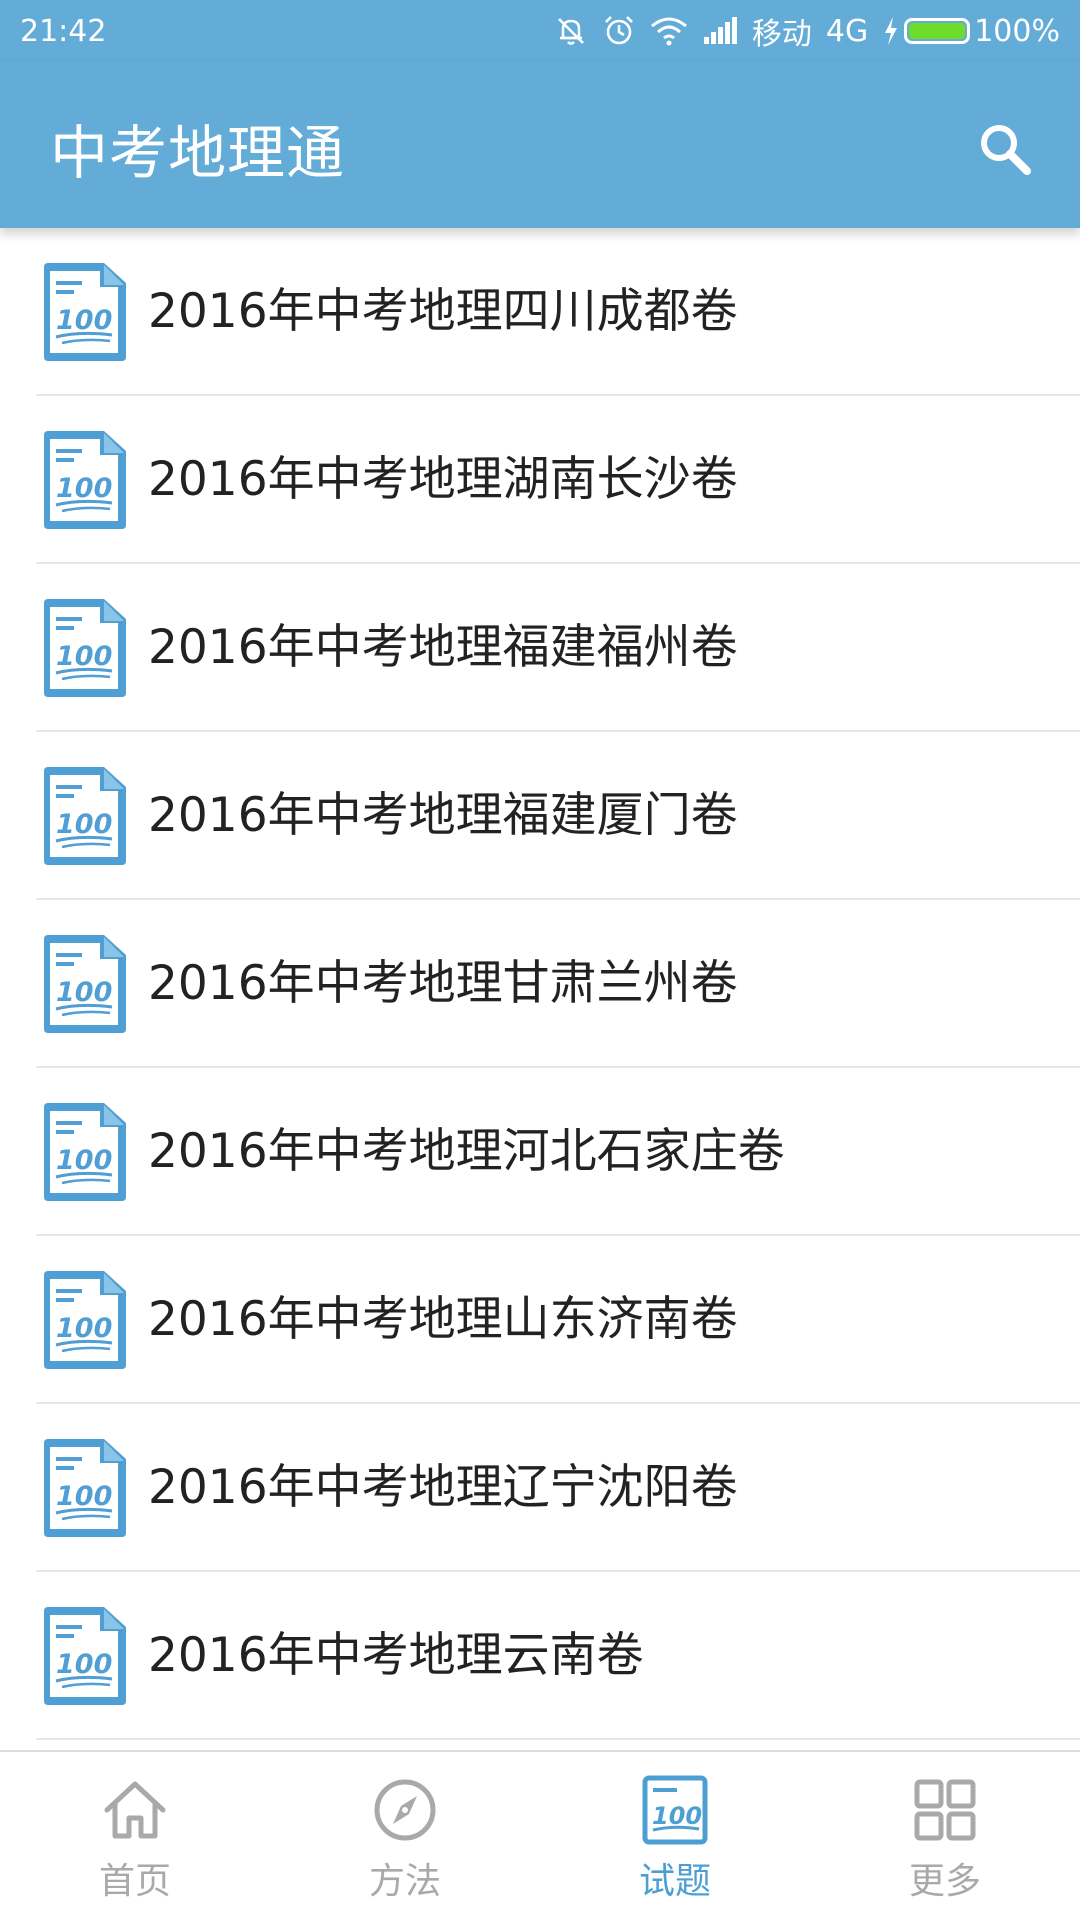 Image resolution: width=1080 pixels, height=1922 pixels. I want to click on search-icon, so click(1006, 150).